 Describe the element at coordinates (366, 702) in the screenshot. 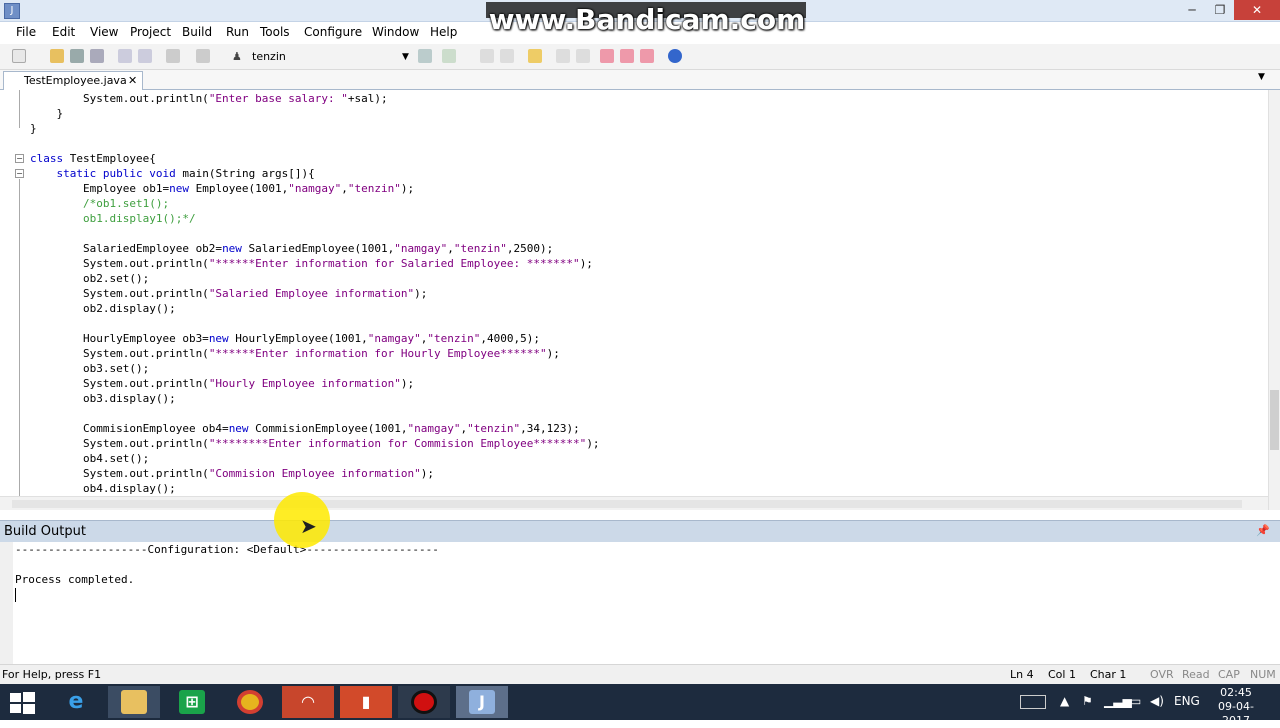

I see `office-taskbar-button: ▮` at that location.